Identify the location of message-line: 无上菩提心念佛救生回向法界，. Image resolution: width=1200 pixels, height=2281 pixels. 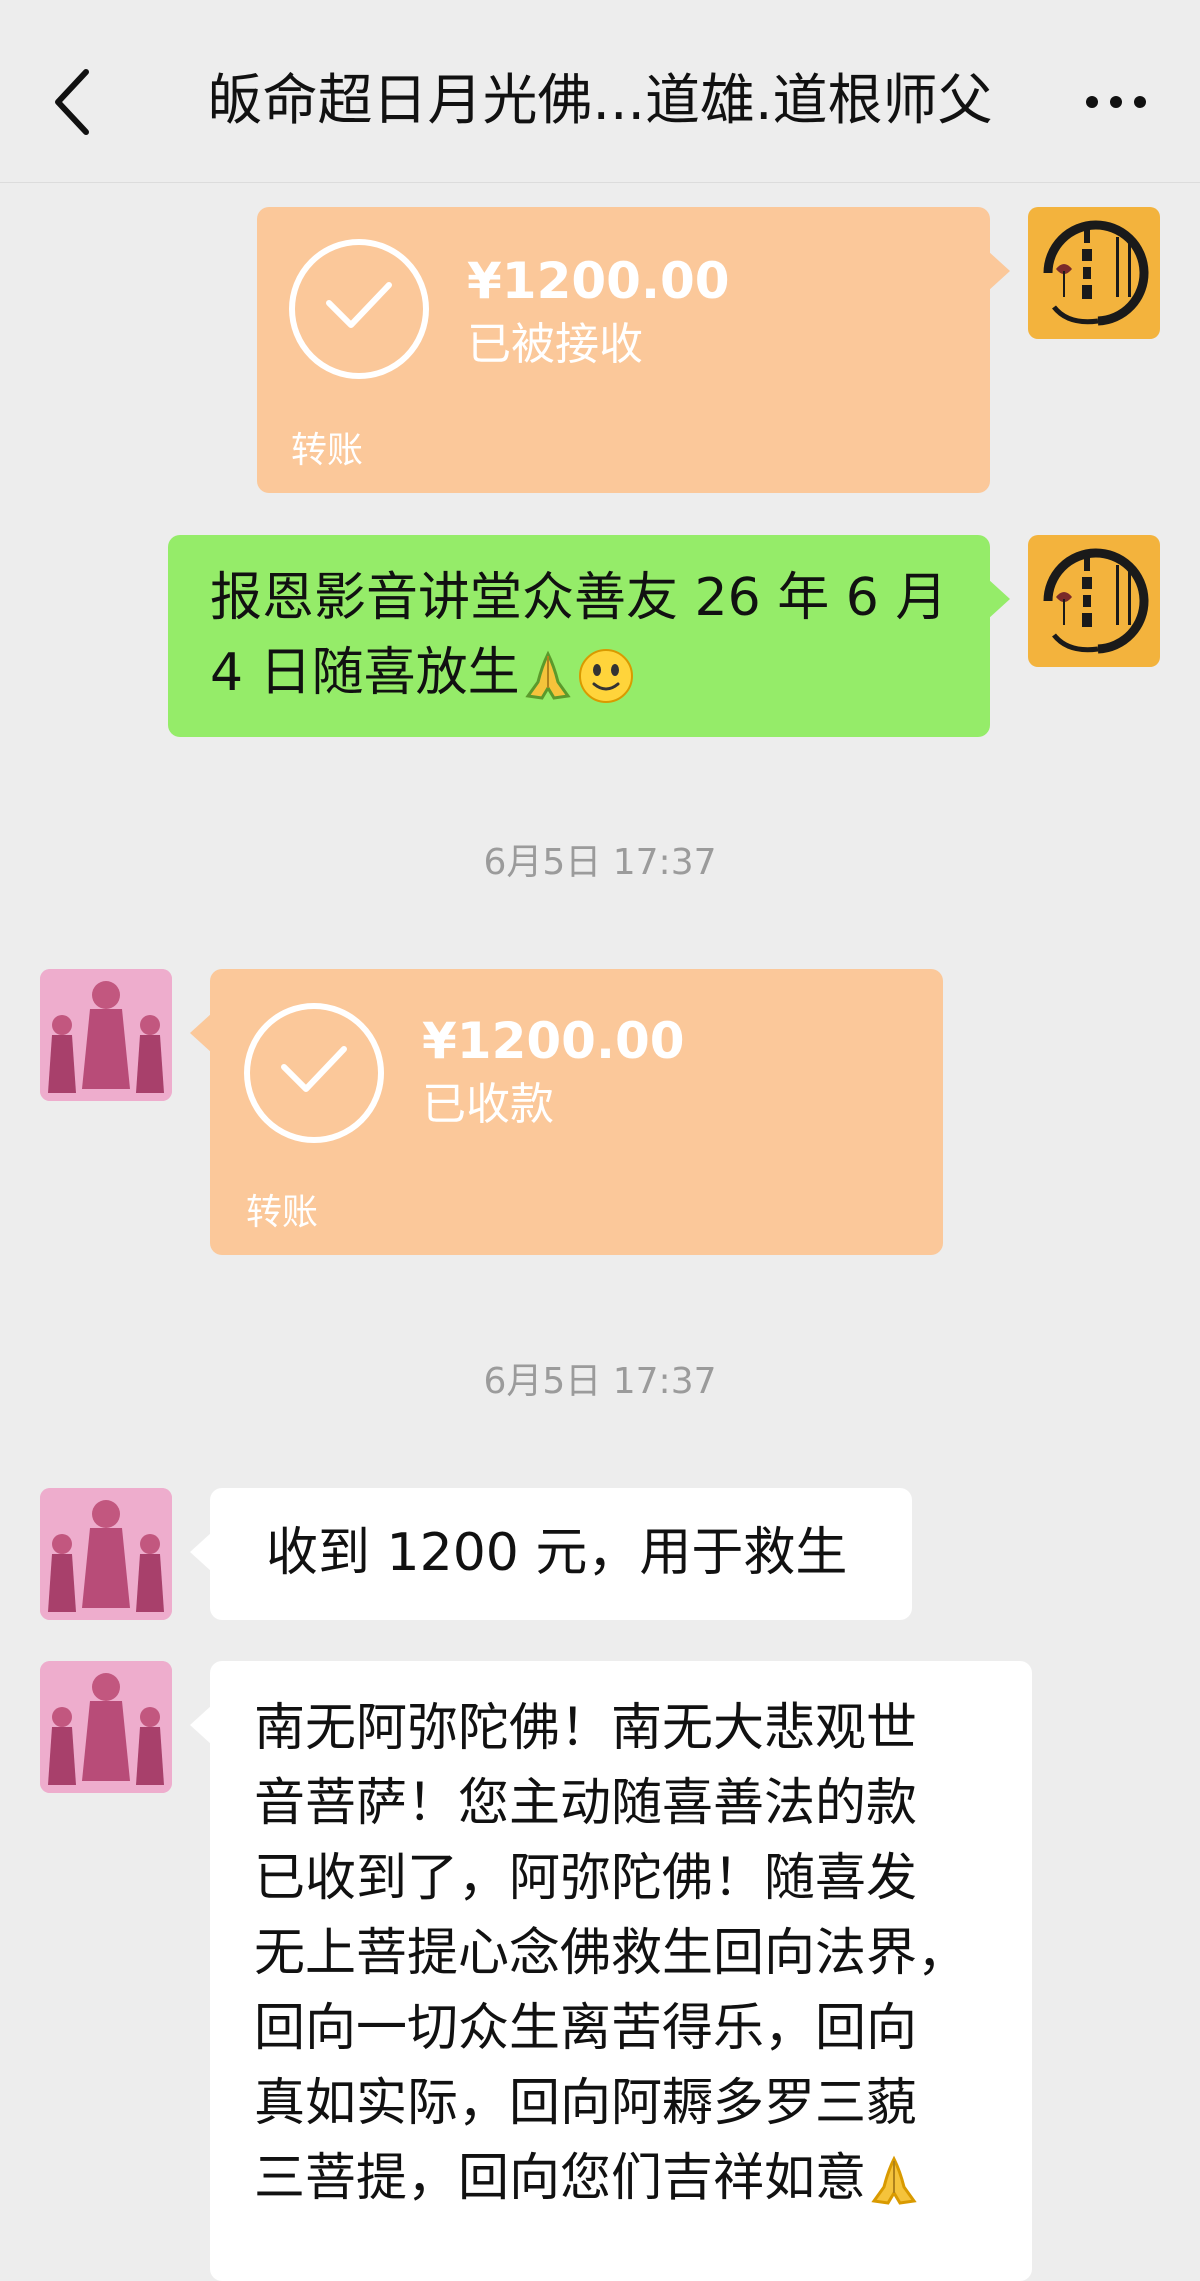
(611, 1953).